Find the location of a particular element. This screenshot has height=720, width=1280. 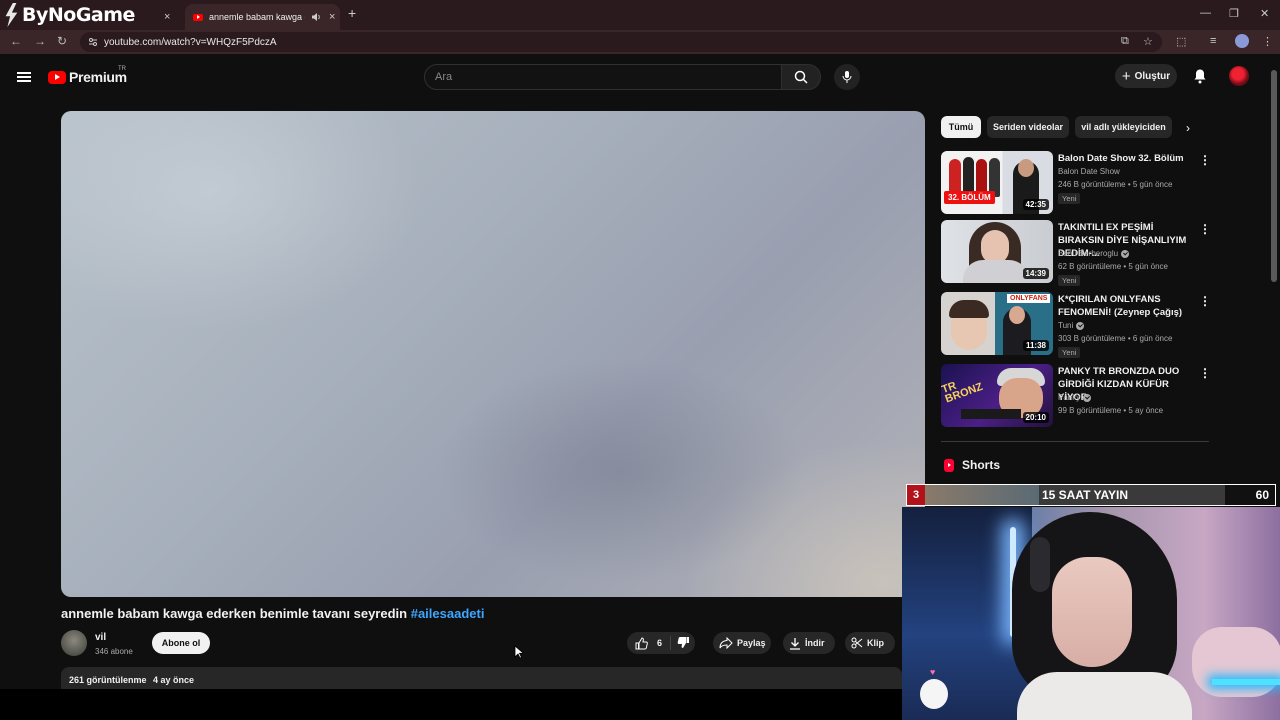

clip-label: Klip is located at coordinates (875, 643).